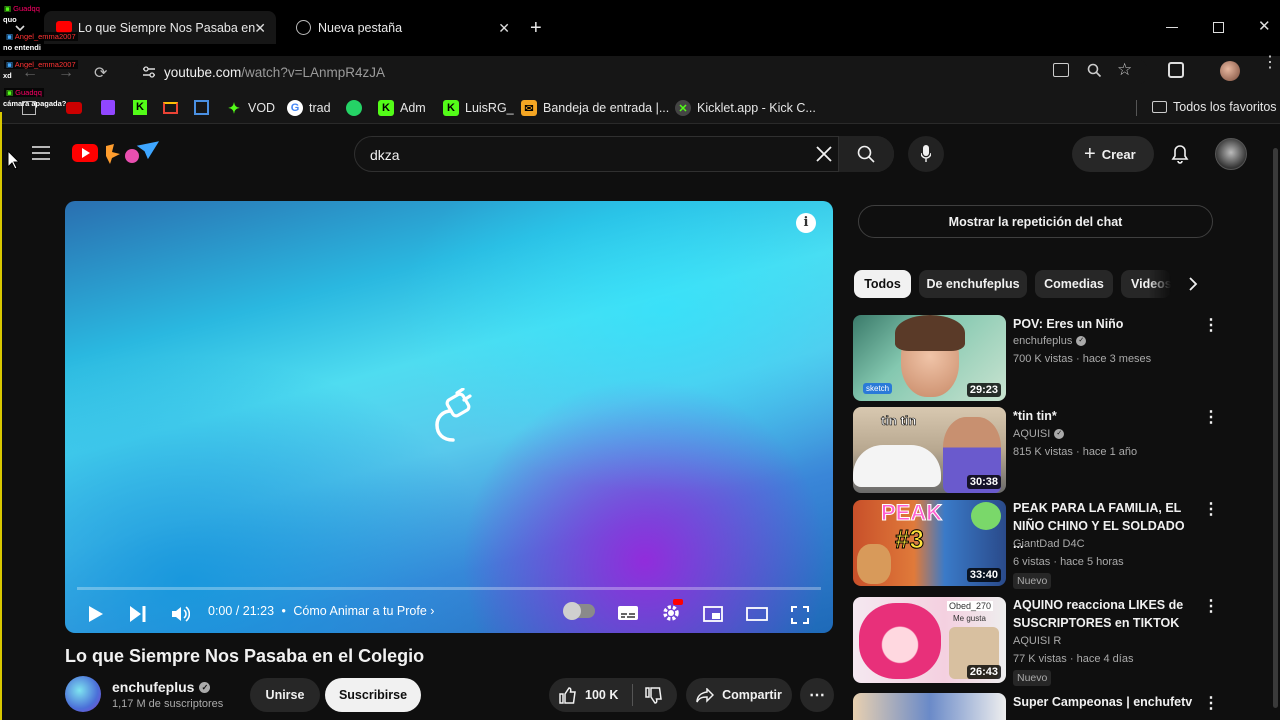 Image resolution: width=1280 pixels, height=720 pixels. What do you see at coordinates (1037, 641) in the screenshot?
I see `video-channel: AQUISI R` at bounding box center [1037, 641].